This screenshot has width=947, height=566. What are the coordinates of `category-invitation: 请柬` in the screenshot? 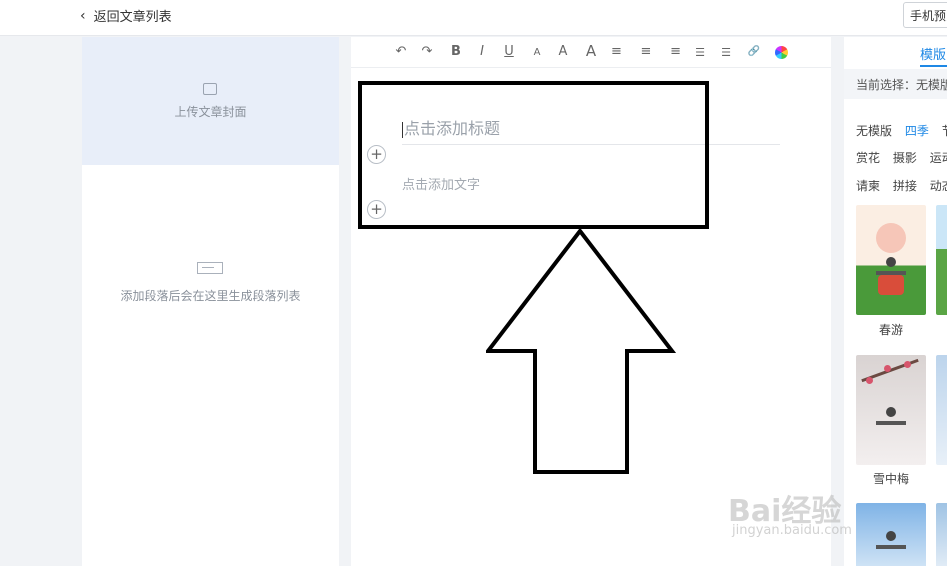 It's located at (868, 185).